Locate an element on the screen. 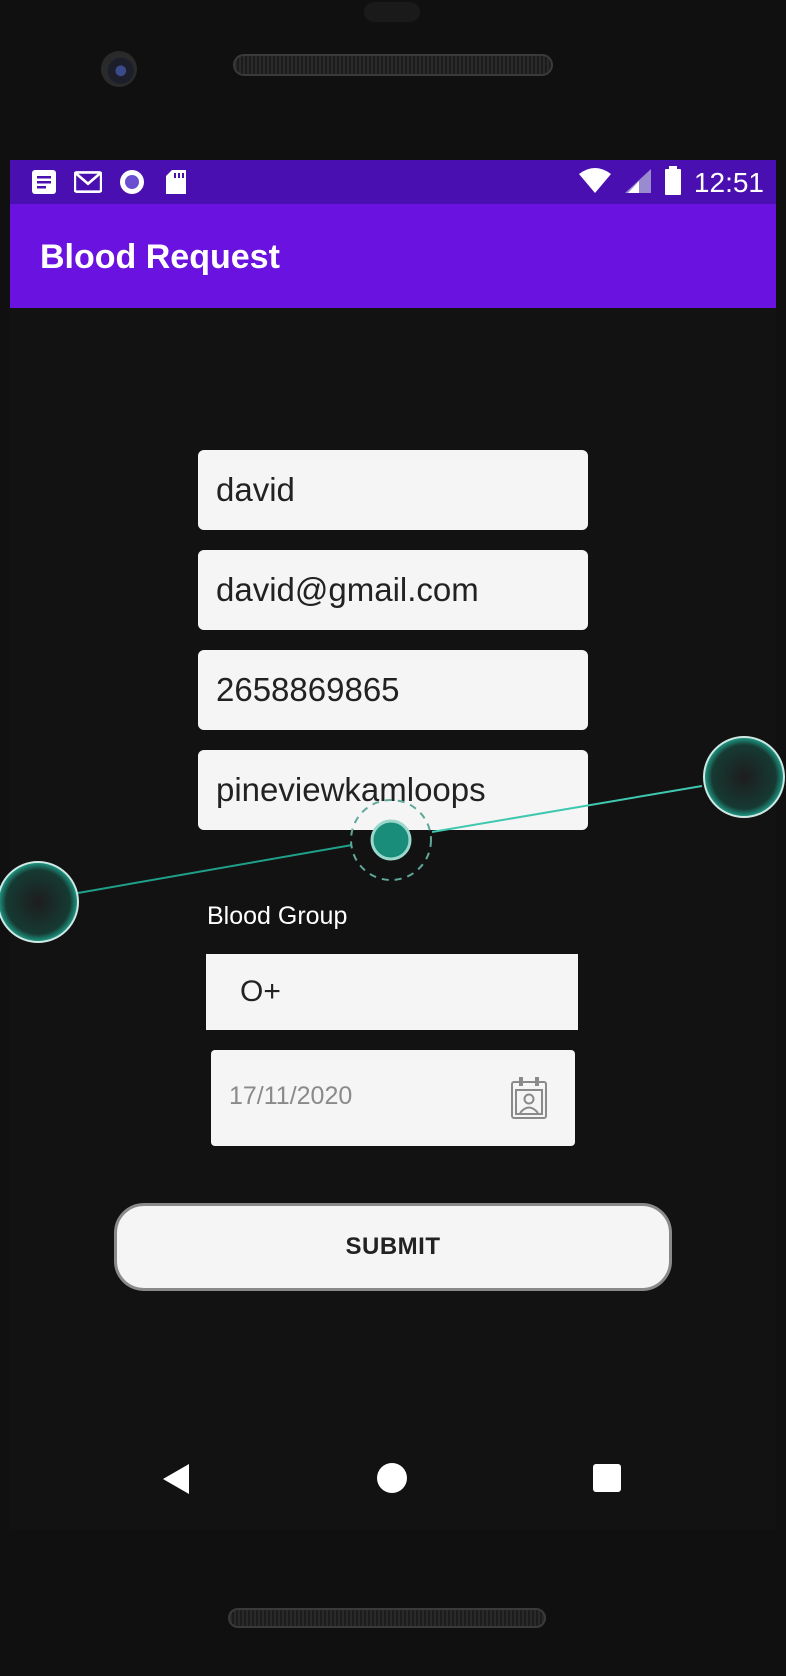 This screenshot has height=1676, width=786. notes-icon is located at coordinates (44, 182).